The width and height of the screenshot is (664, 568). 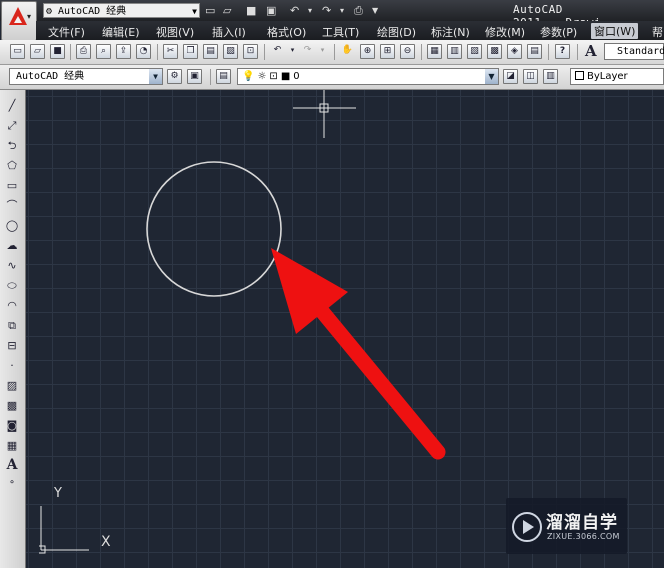 What do you see at coordinates (562, 51) in the screenshot?
I see `help-icon: ?` at bounding box center [562, 51].